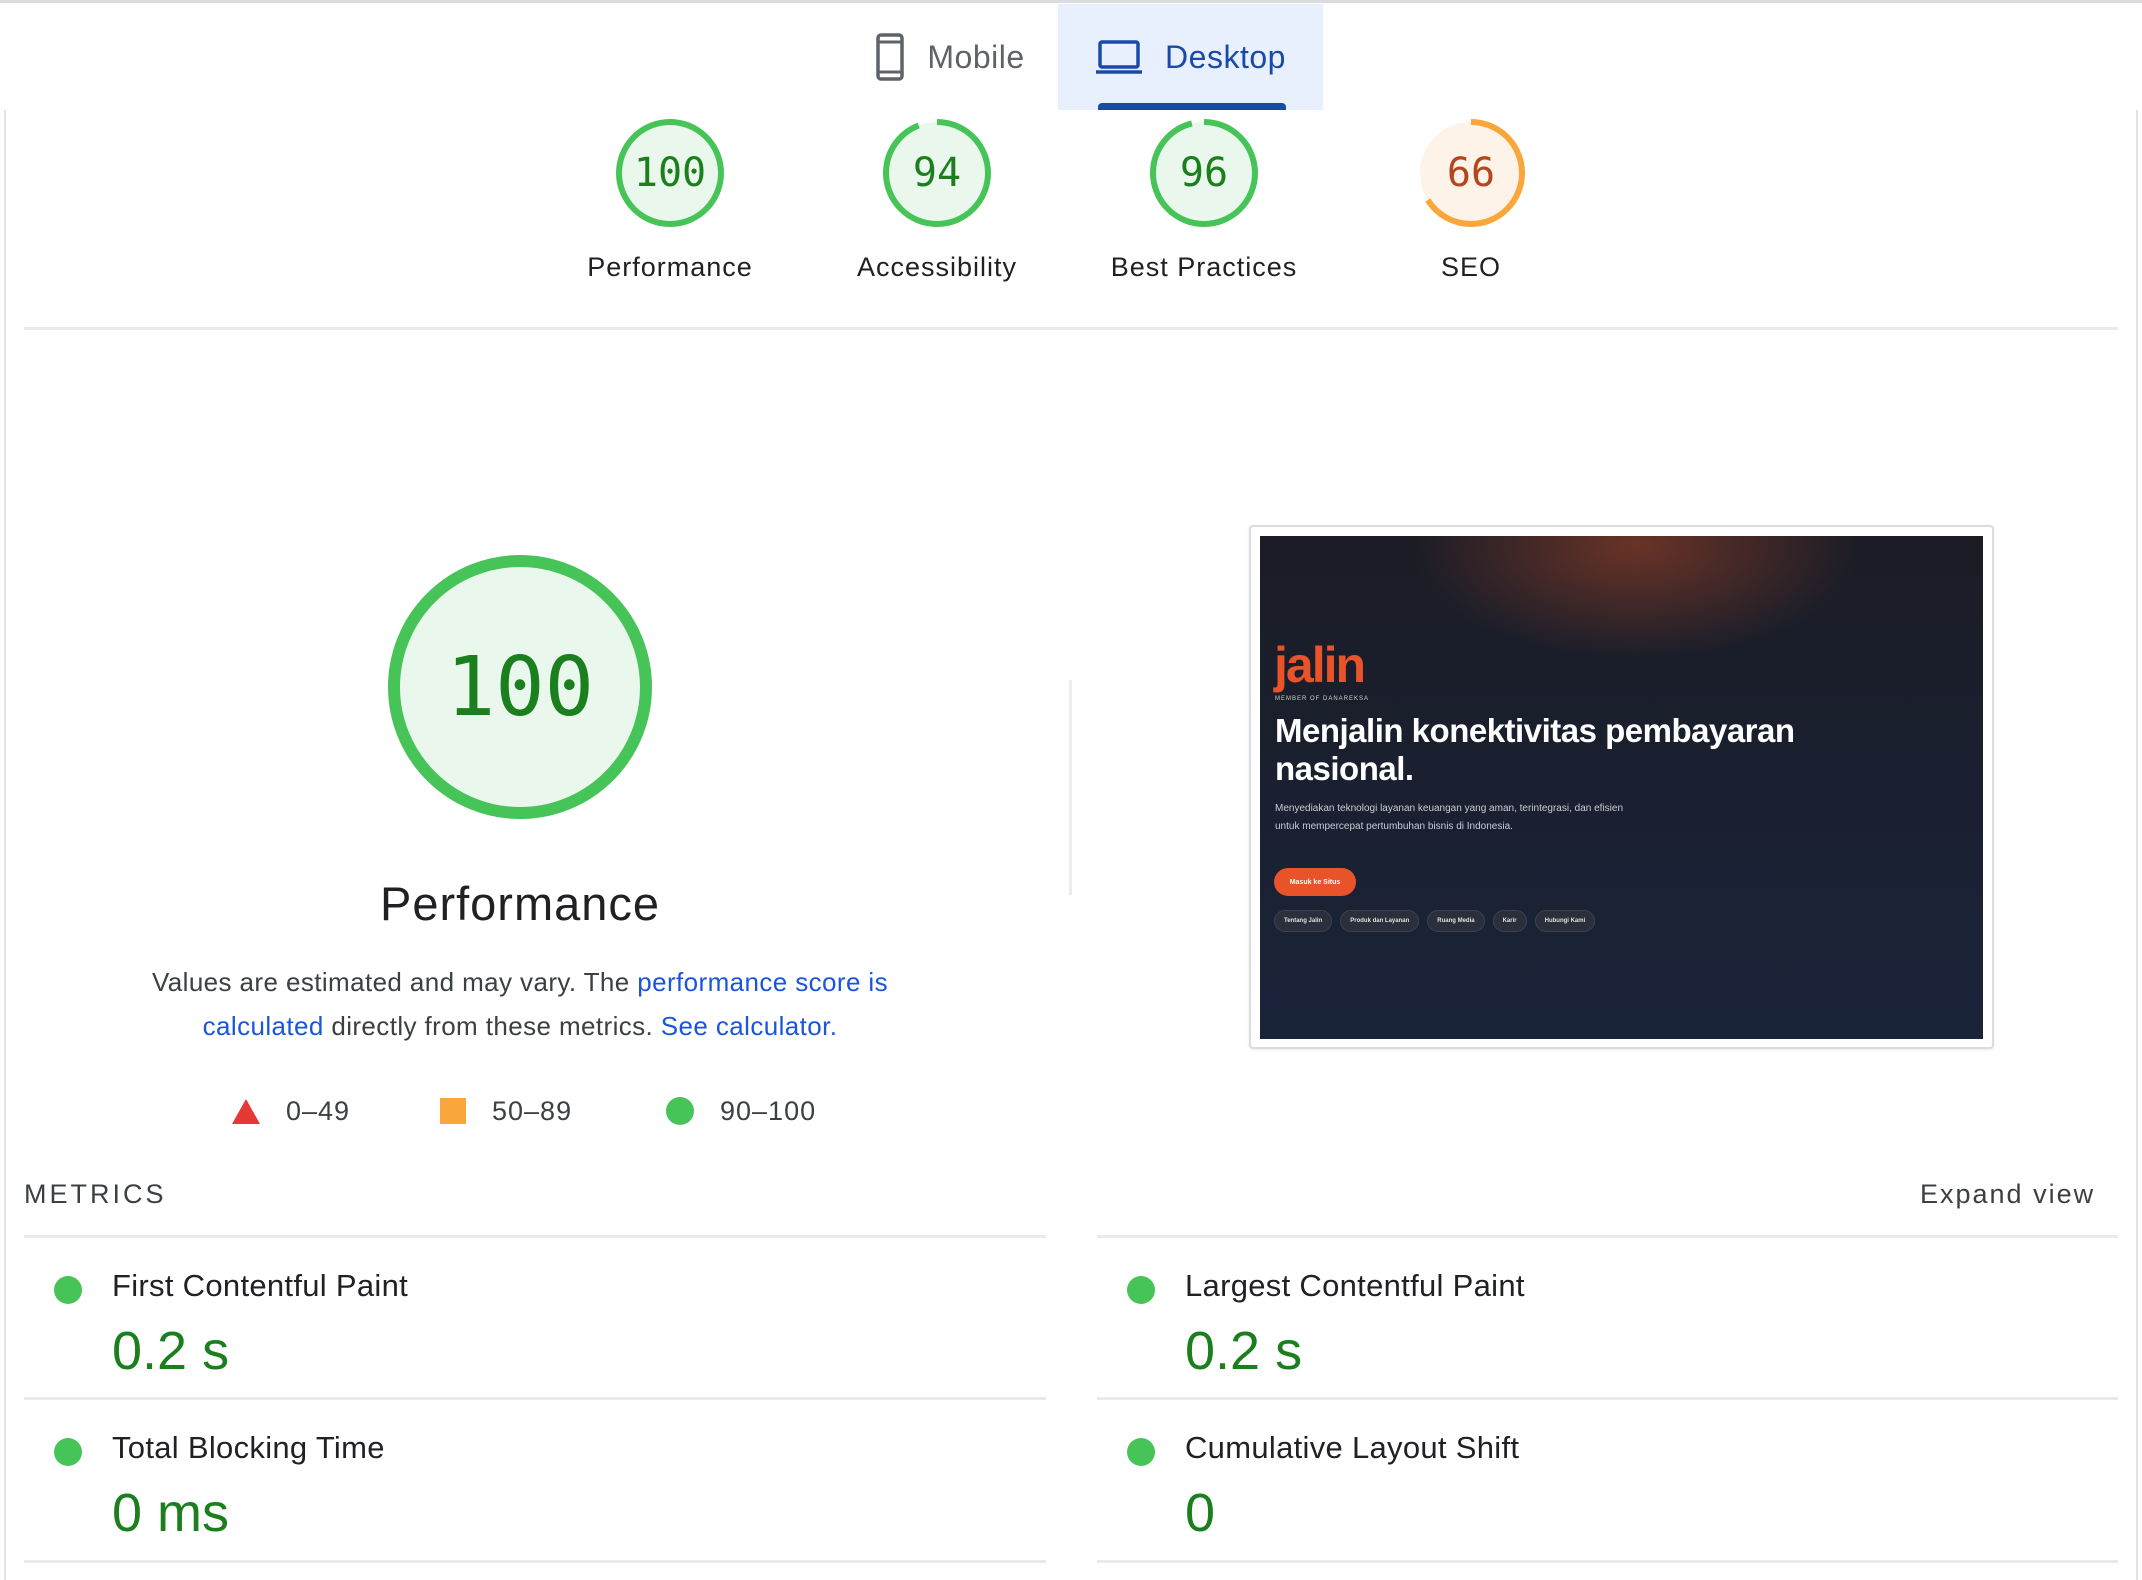 Image resolution: width=2142 pixels, height=1580 pixels. Describe the element at coordinates (532, 1110) in the screenshot. I see `legend-range: 50–89` at that location.